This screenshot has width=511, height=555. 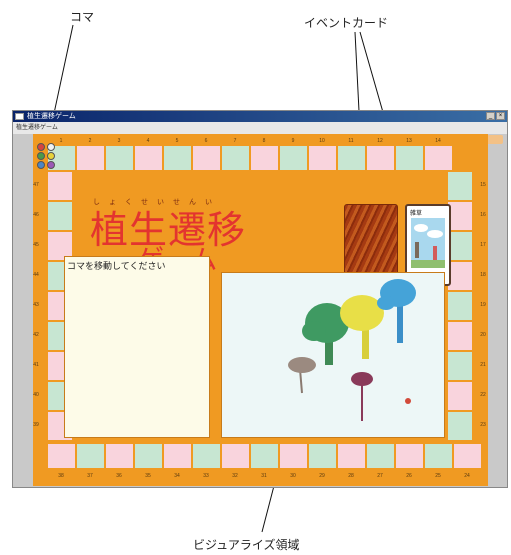 I want to click on cell-number-right: 19, so click(x=483, y=305).